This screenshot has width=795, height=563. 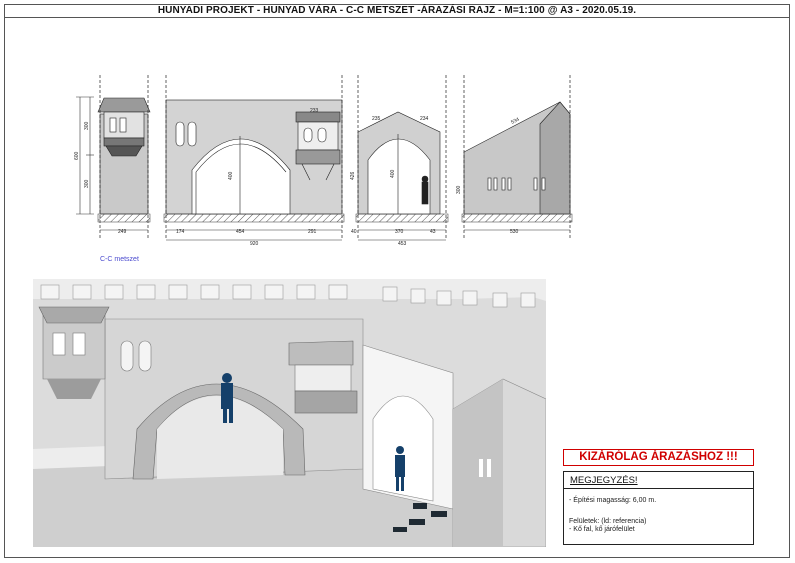 What do you see at coordinates (335, 235) in the screenshot?
I see `bottom-dimensions` at bounding box center [335, 235].